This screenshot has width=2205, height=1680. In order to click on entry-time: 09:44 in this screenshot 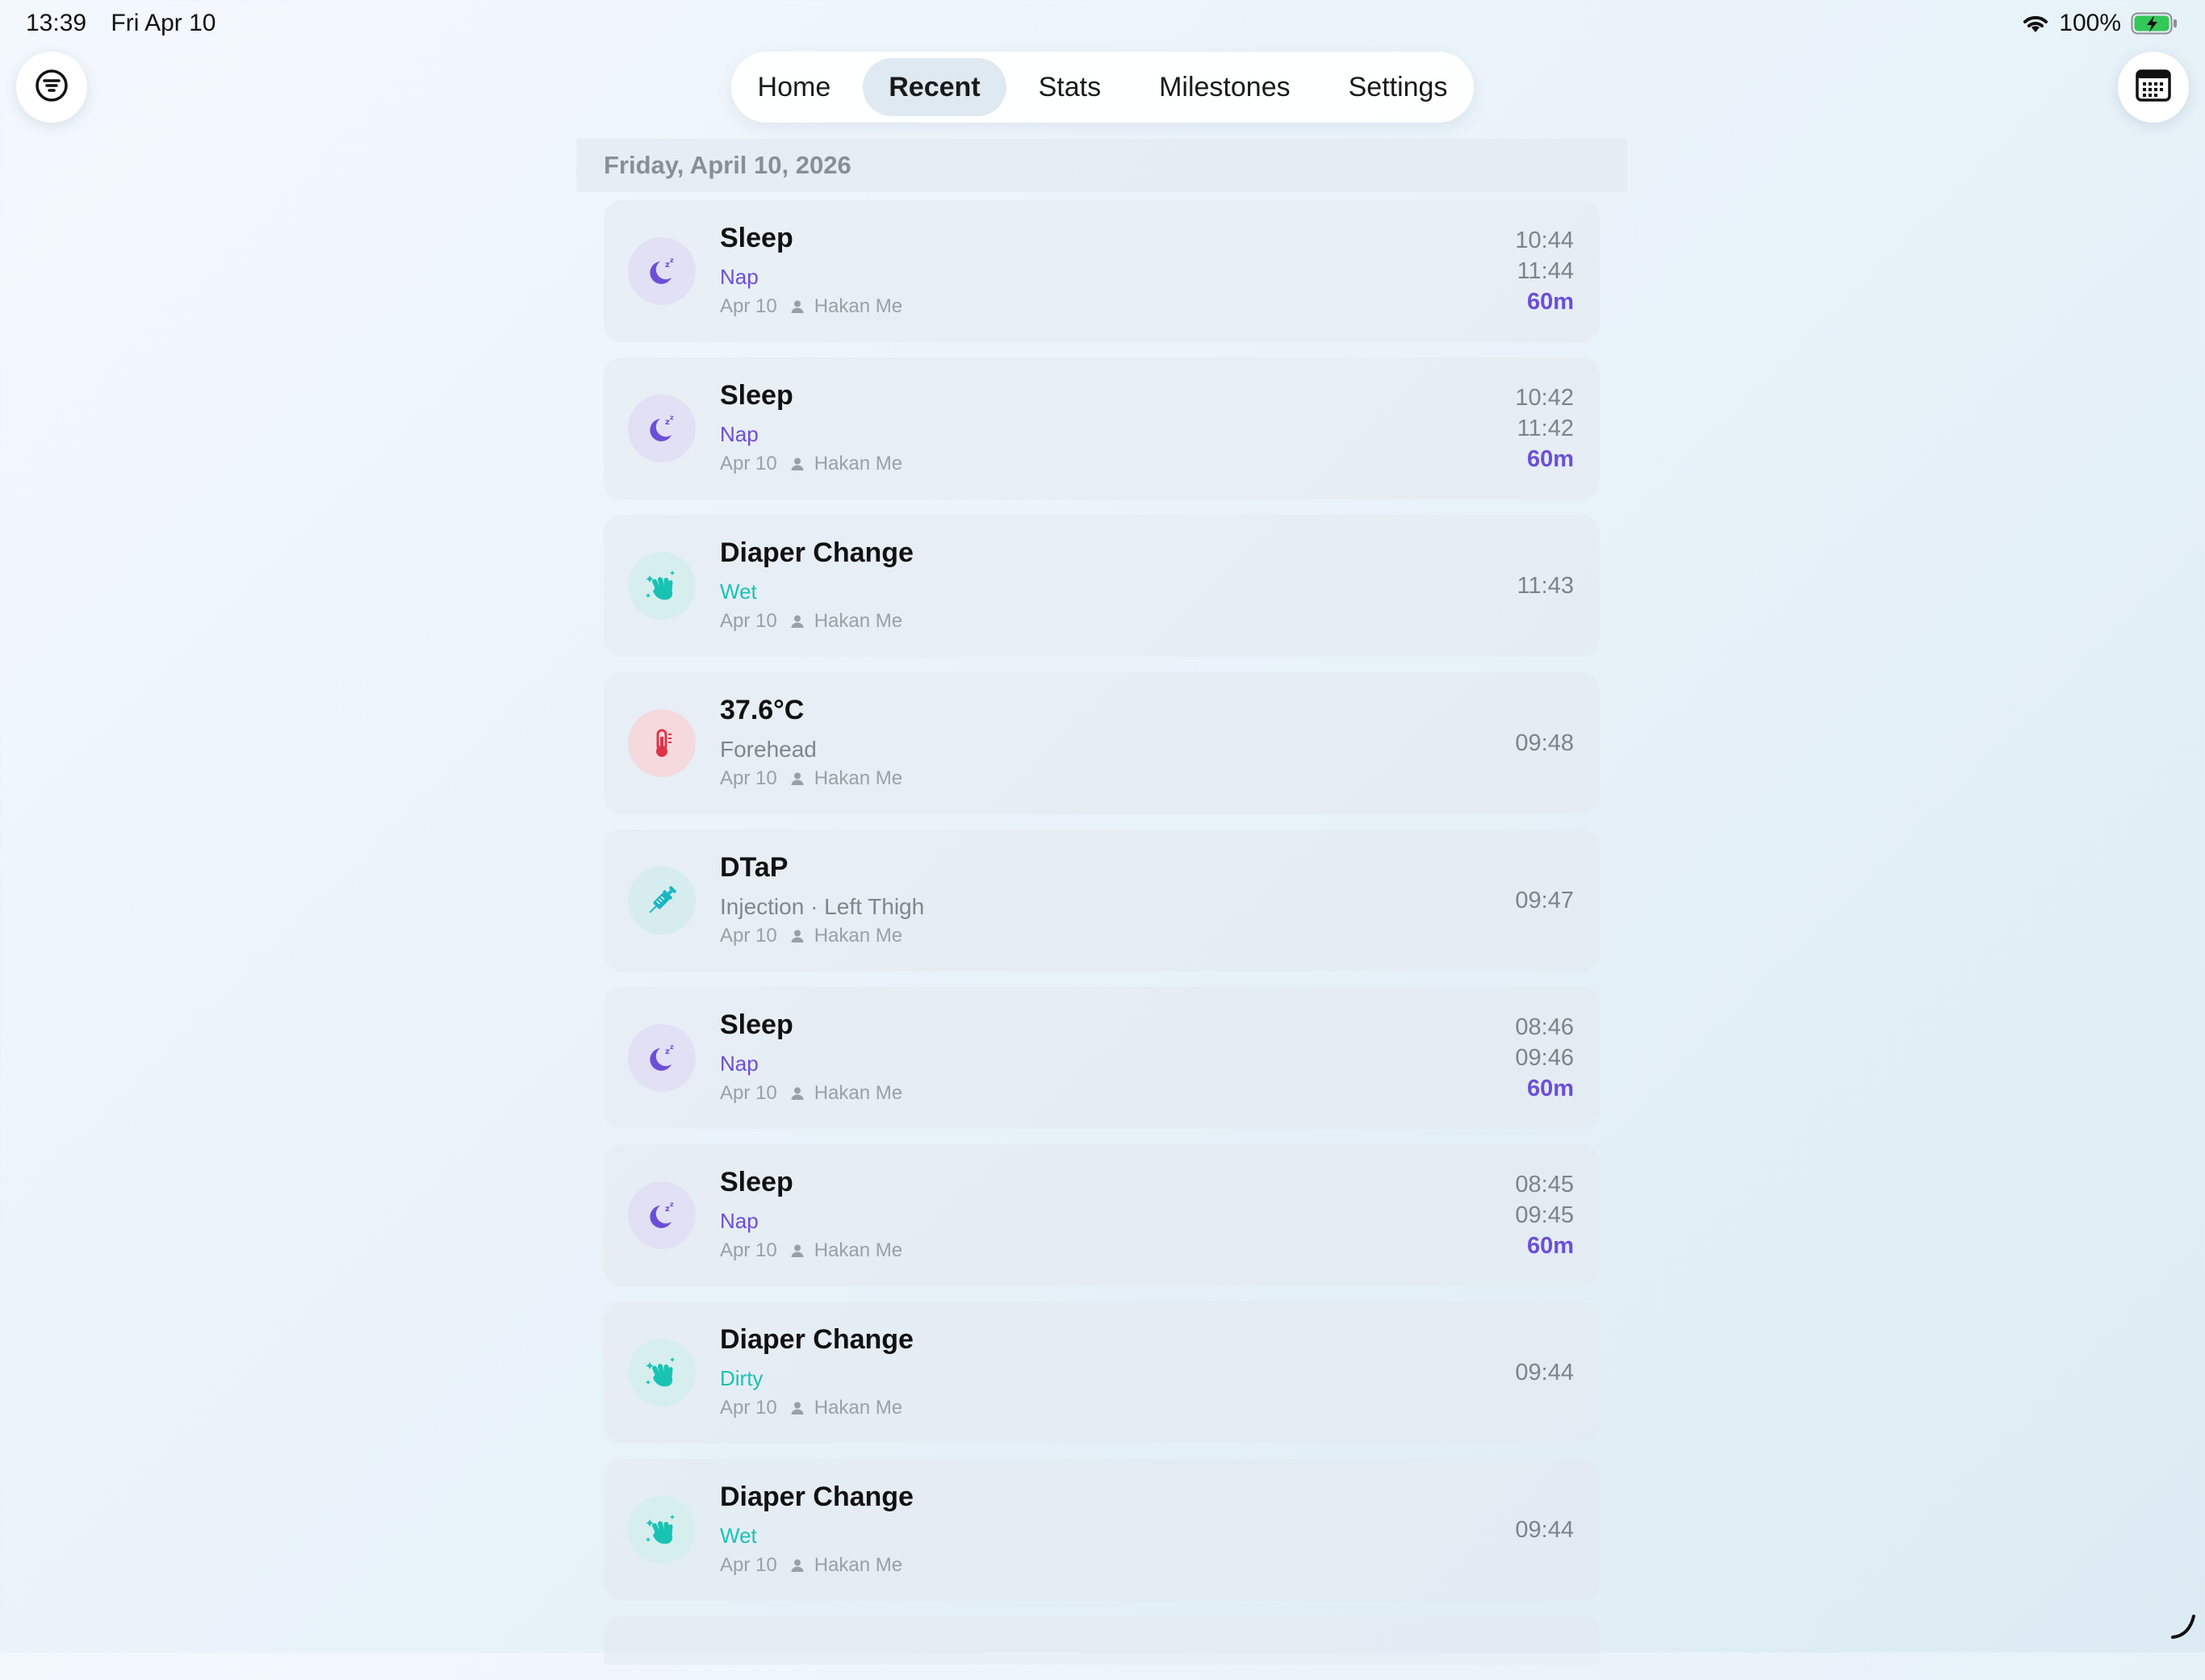, I will do `click(1545, 1373)`.